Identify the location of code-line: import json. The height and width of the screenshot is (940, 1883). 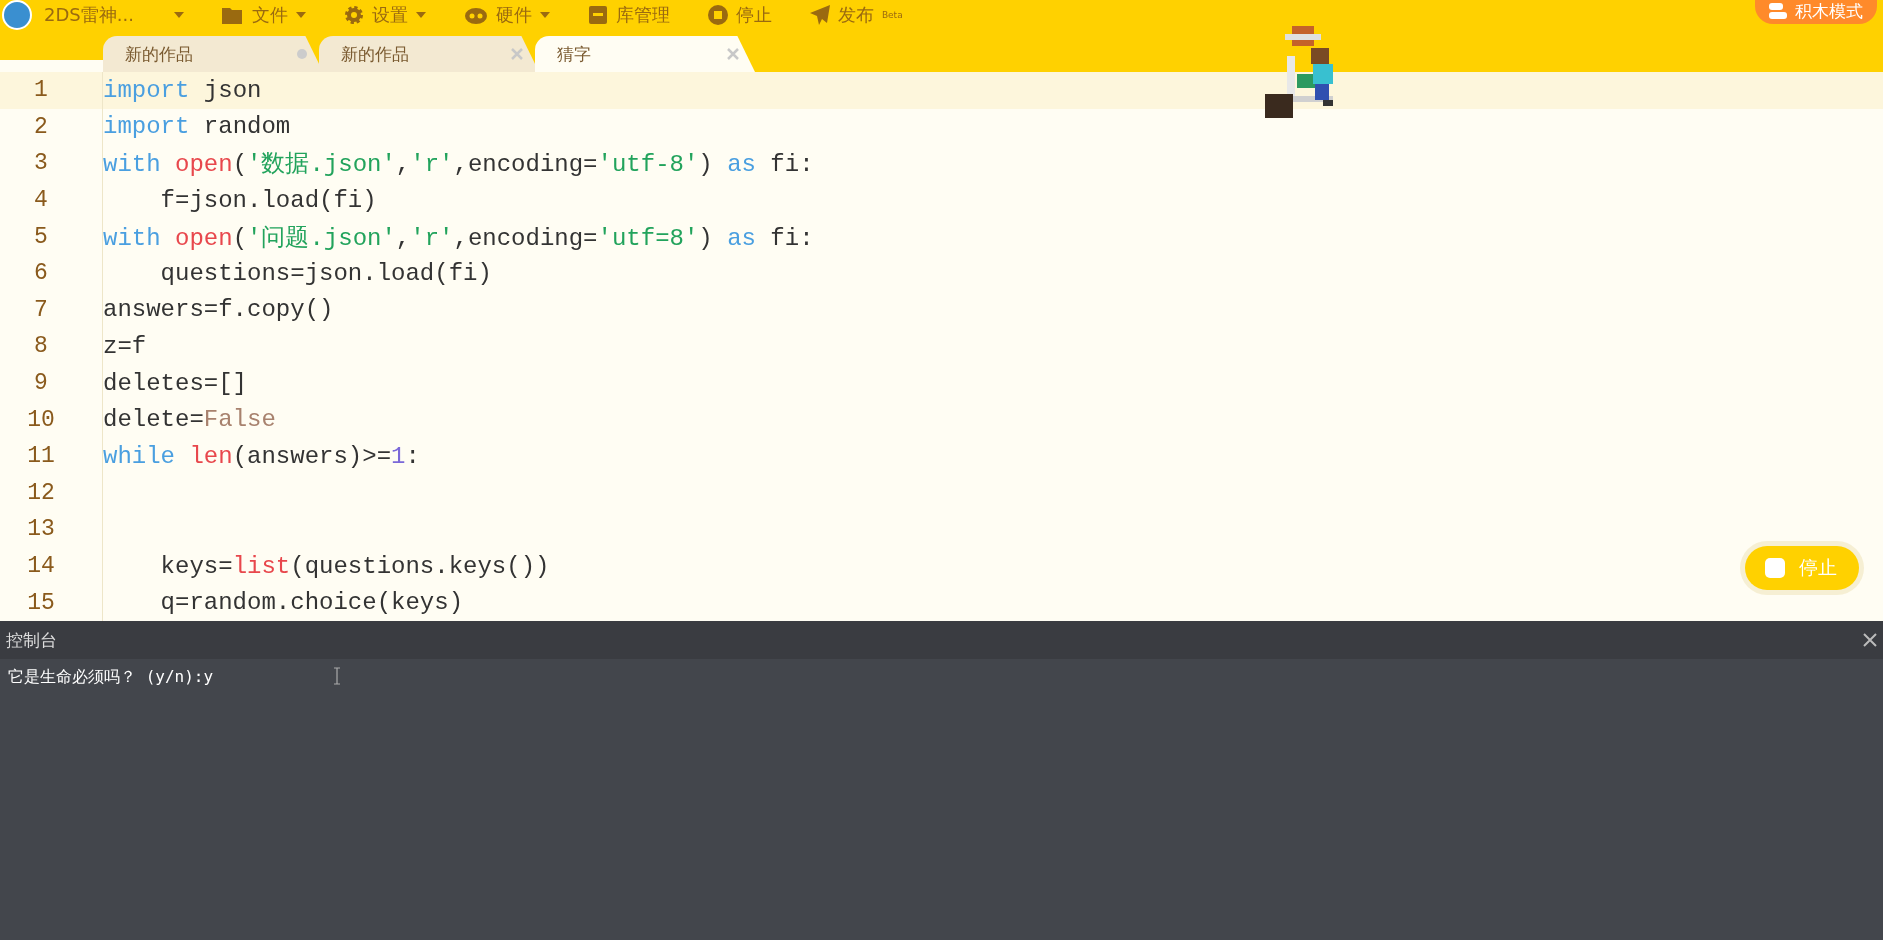
(182, 90).